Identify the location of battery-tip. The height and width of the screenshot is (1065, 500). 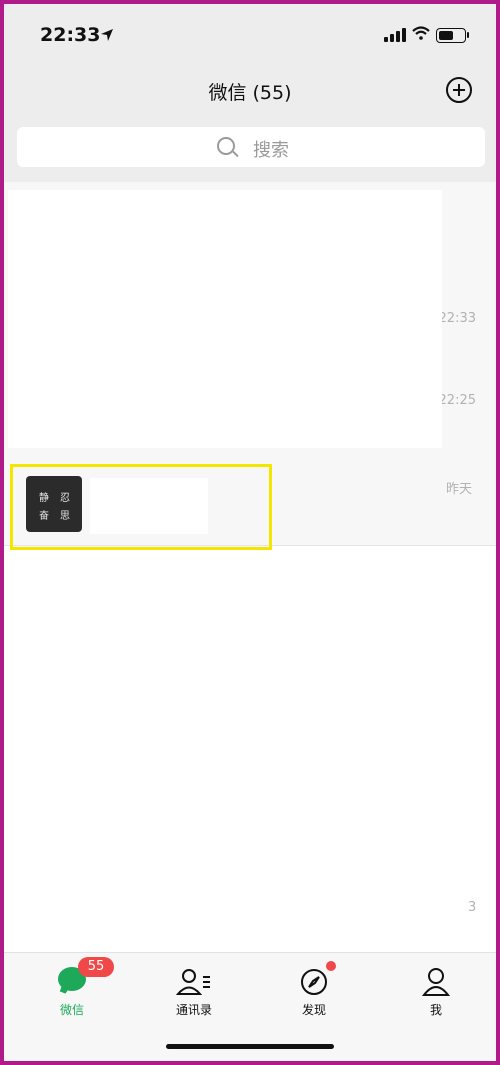
(468, 35).